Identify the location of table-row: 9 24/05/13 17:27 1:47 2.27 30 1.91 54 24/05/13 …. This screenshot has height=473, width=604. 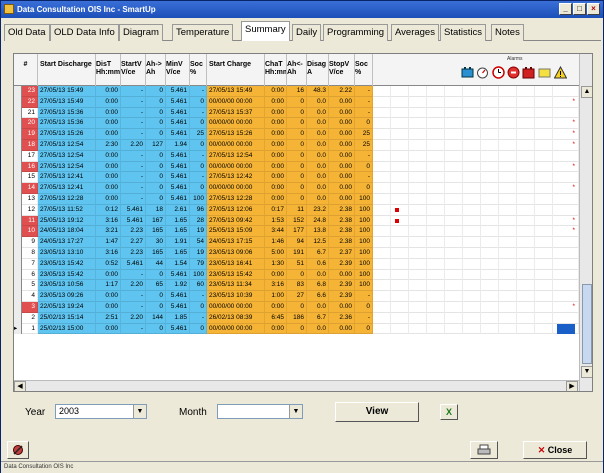
(296, 242).